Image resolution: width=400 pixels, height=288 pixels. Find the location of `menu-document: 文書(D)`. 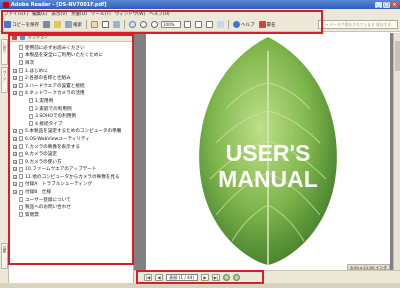

menu-document: 文書(D) is located at coordinates (79, 14).